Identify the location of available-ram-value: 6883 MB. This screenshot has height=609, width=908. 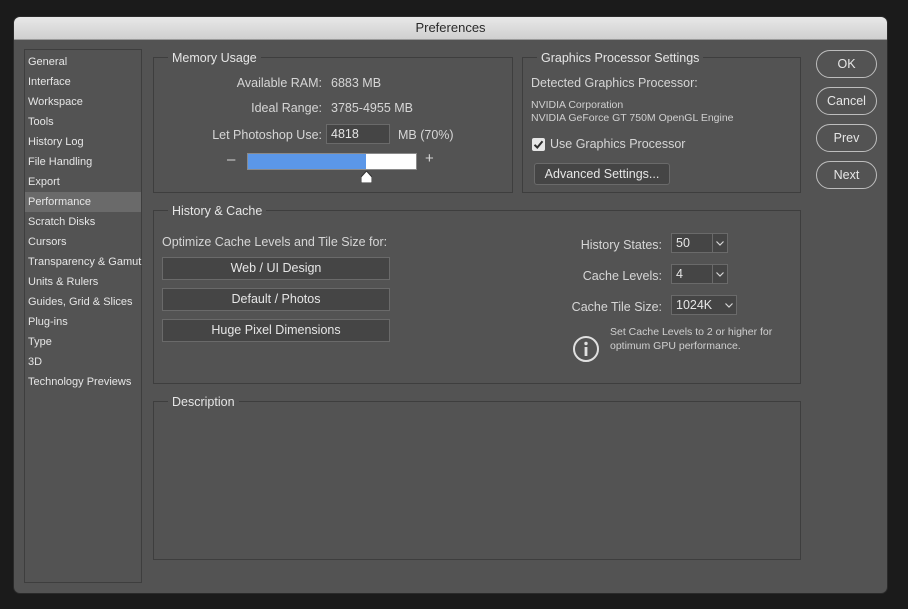
(356, 83).